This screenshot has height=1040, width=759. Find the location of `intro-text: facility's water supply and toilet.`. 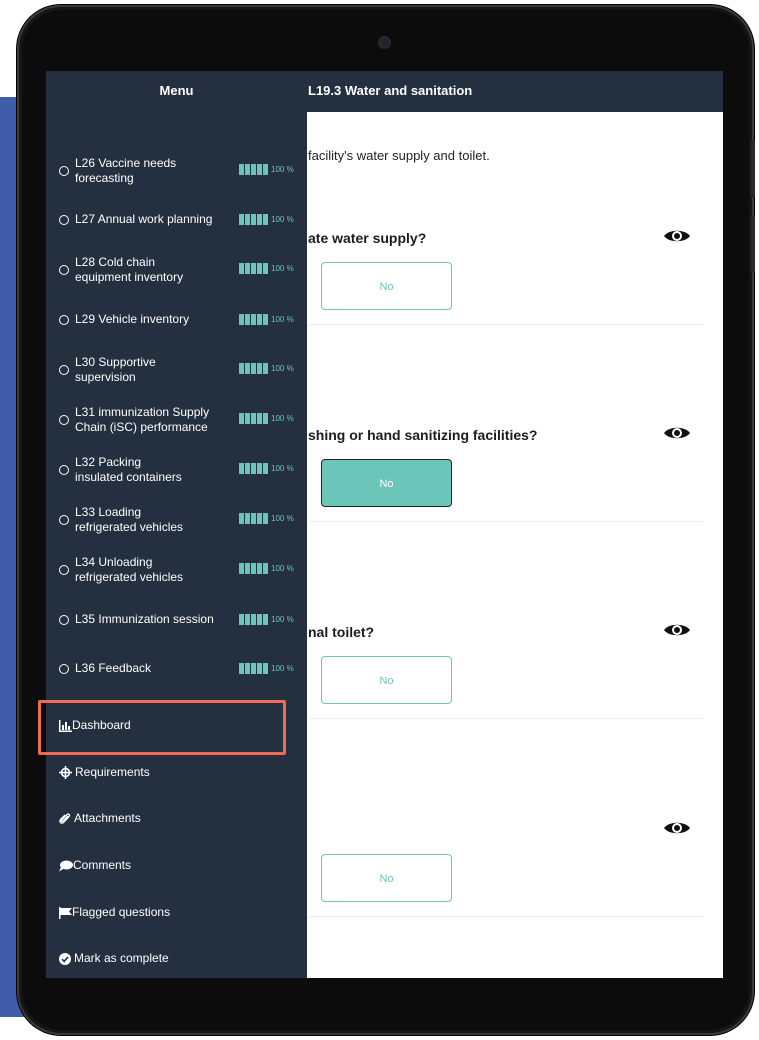

intro-text: facility's water supply and toilet. is located at coordinates (399, 155).